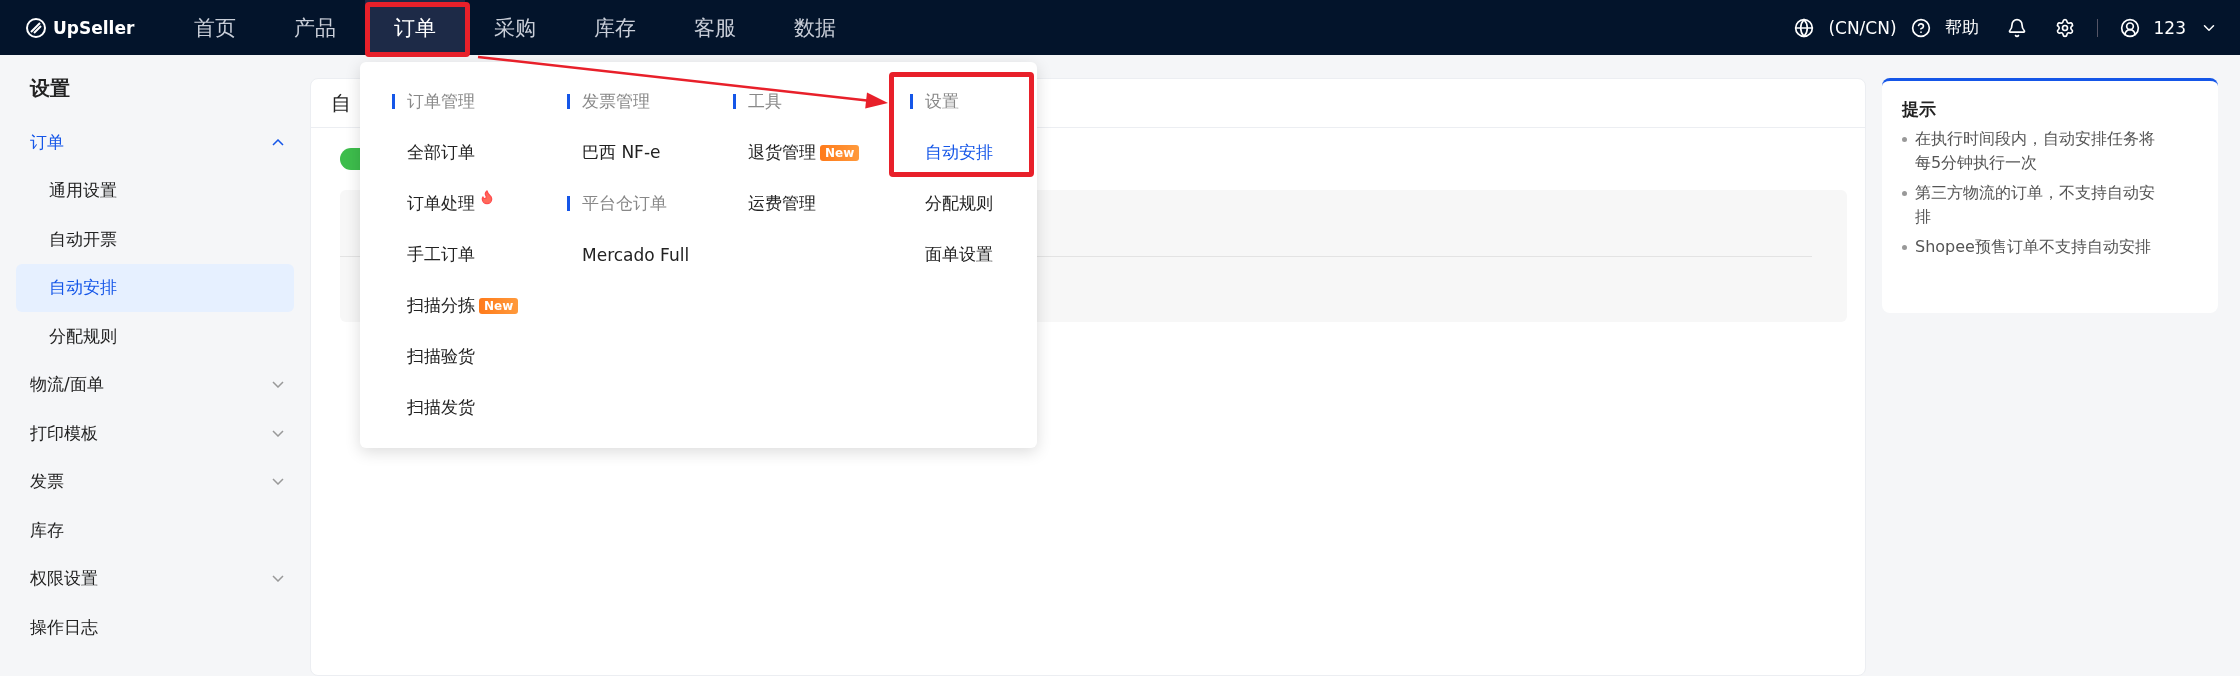  Describe the element at coordinates (155, 287) in the screenshot. I see `sidebar-subitem: 自动安排` at that location.